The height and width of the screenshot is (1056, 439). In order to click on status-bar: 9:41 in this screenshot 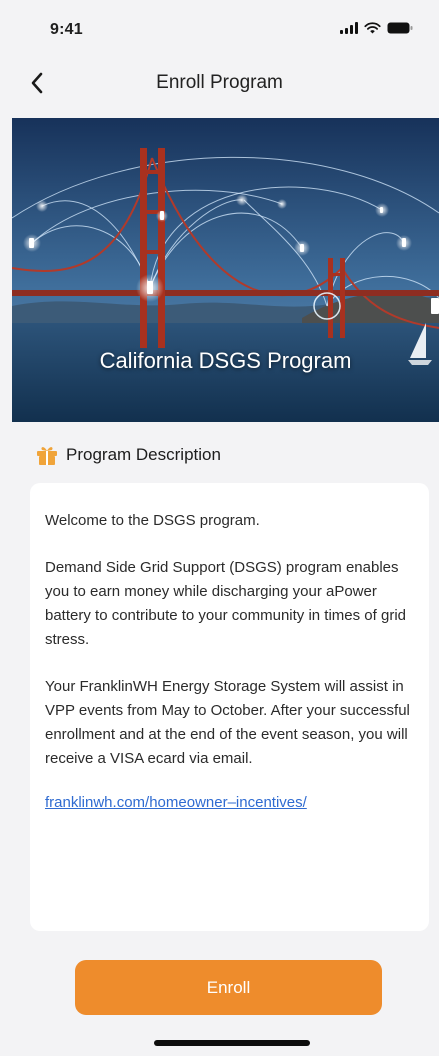, I will do `click(219, 28)`.